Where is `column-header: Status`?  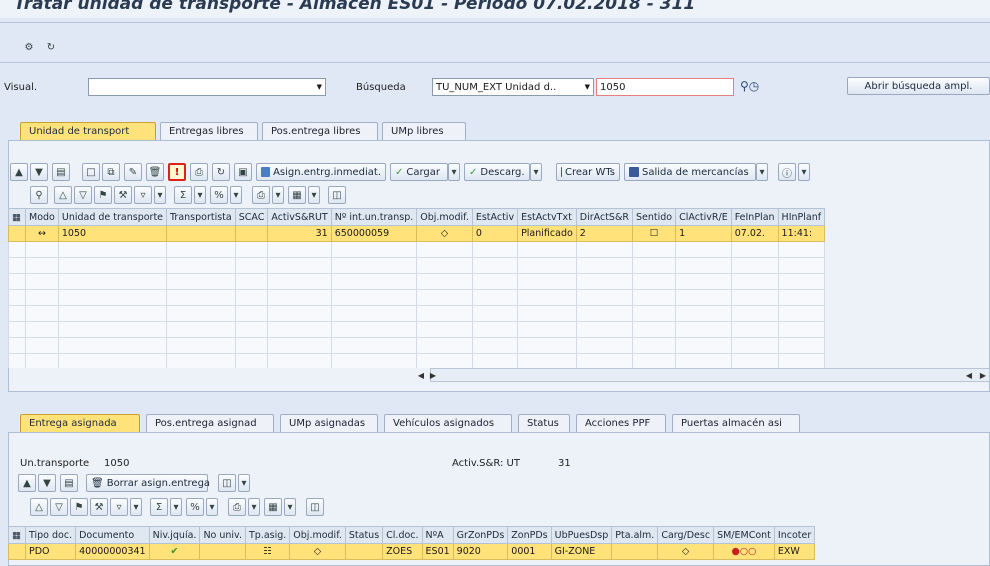 column-header: Status is located at coordinates (364, 535).